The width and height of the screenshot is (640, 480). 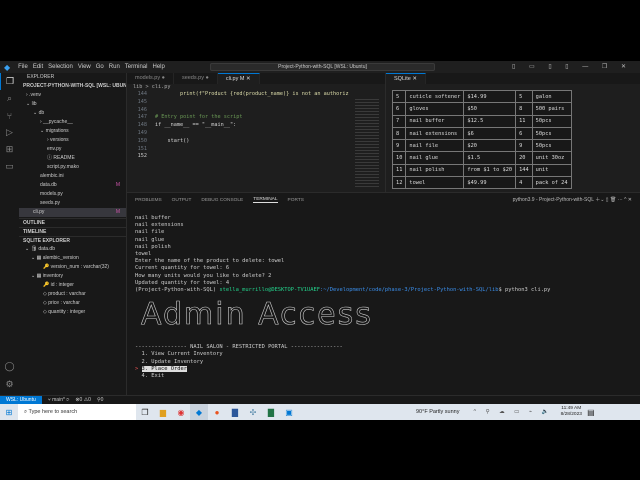 I want to click on minimap, so click(x=367, y=142).